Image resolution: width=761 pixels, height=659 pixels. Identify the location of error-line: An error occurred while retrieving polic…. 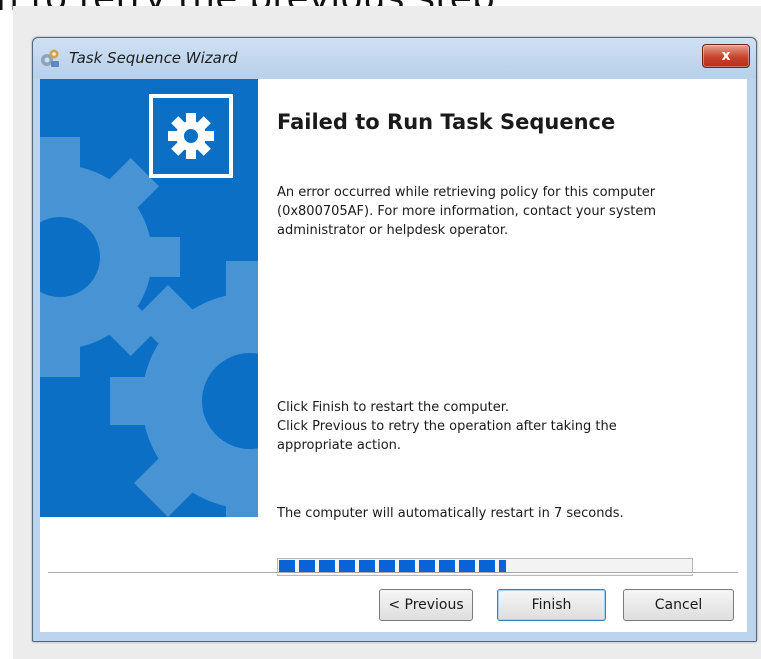
(466, 192).